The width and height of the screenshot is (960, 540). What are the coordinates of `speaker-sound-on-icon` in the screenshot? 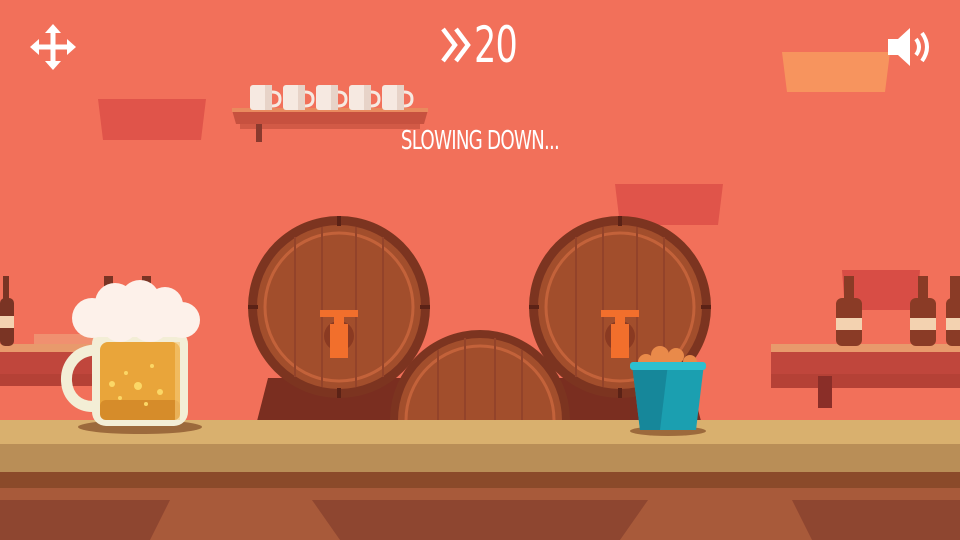 It's located at (908, 47).